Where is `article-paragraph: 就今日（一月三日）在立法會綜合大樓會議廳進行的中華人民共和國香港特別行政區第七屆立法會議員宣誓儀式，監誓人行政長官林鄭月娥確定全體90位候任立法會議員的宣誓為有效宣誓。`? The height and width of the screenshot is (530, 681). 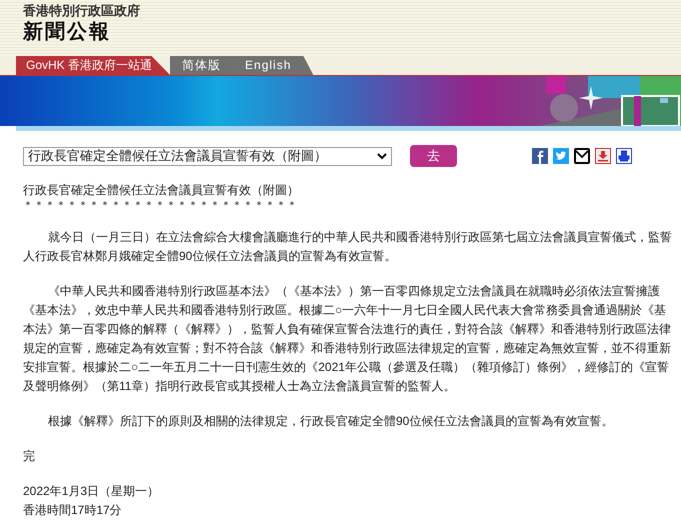
article-paragraph: 就今日（一月三日）在立法會綜合大樓會議廳進行的中華人民共和國香港特別行政區第七屆立法會議員宣誓儀式，監誓人行政長官林鄭月娥確定全體90位候任立法會議員的宣誓為有效宣誓。 is located at coordinates (348, 247).